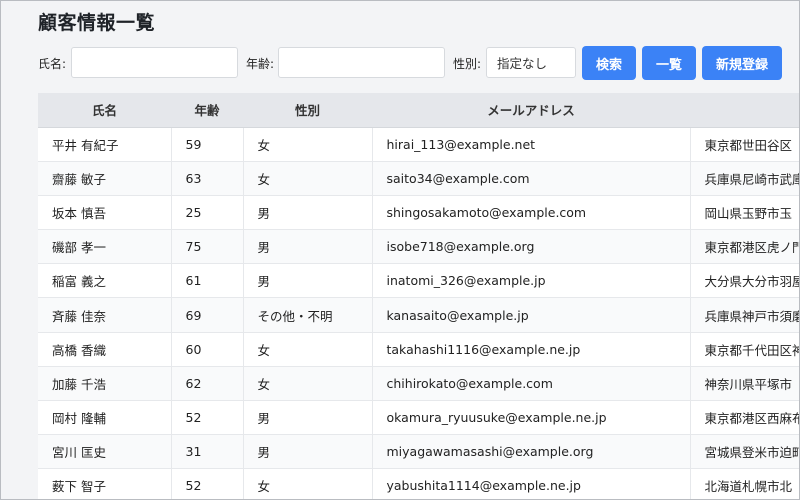 This screenshot has height=500, width=800. I want to click on cell-gender: その他・不明, so click(308, 315).